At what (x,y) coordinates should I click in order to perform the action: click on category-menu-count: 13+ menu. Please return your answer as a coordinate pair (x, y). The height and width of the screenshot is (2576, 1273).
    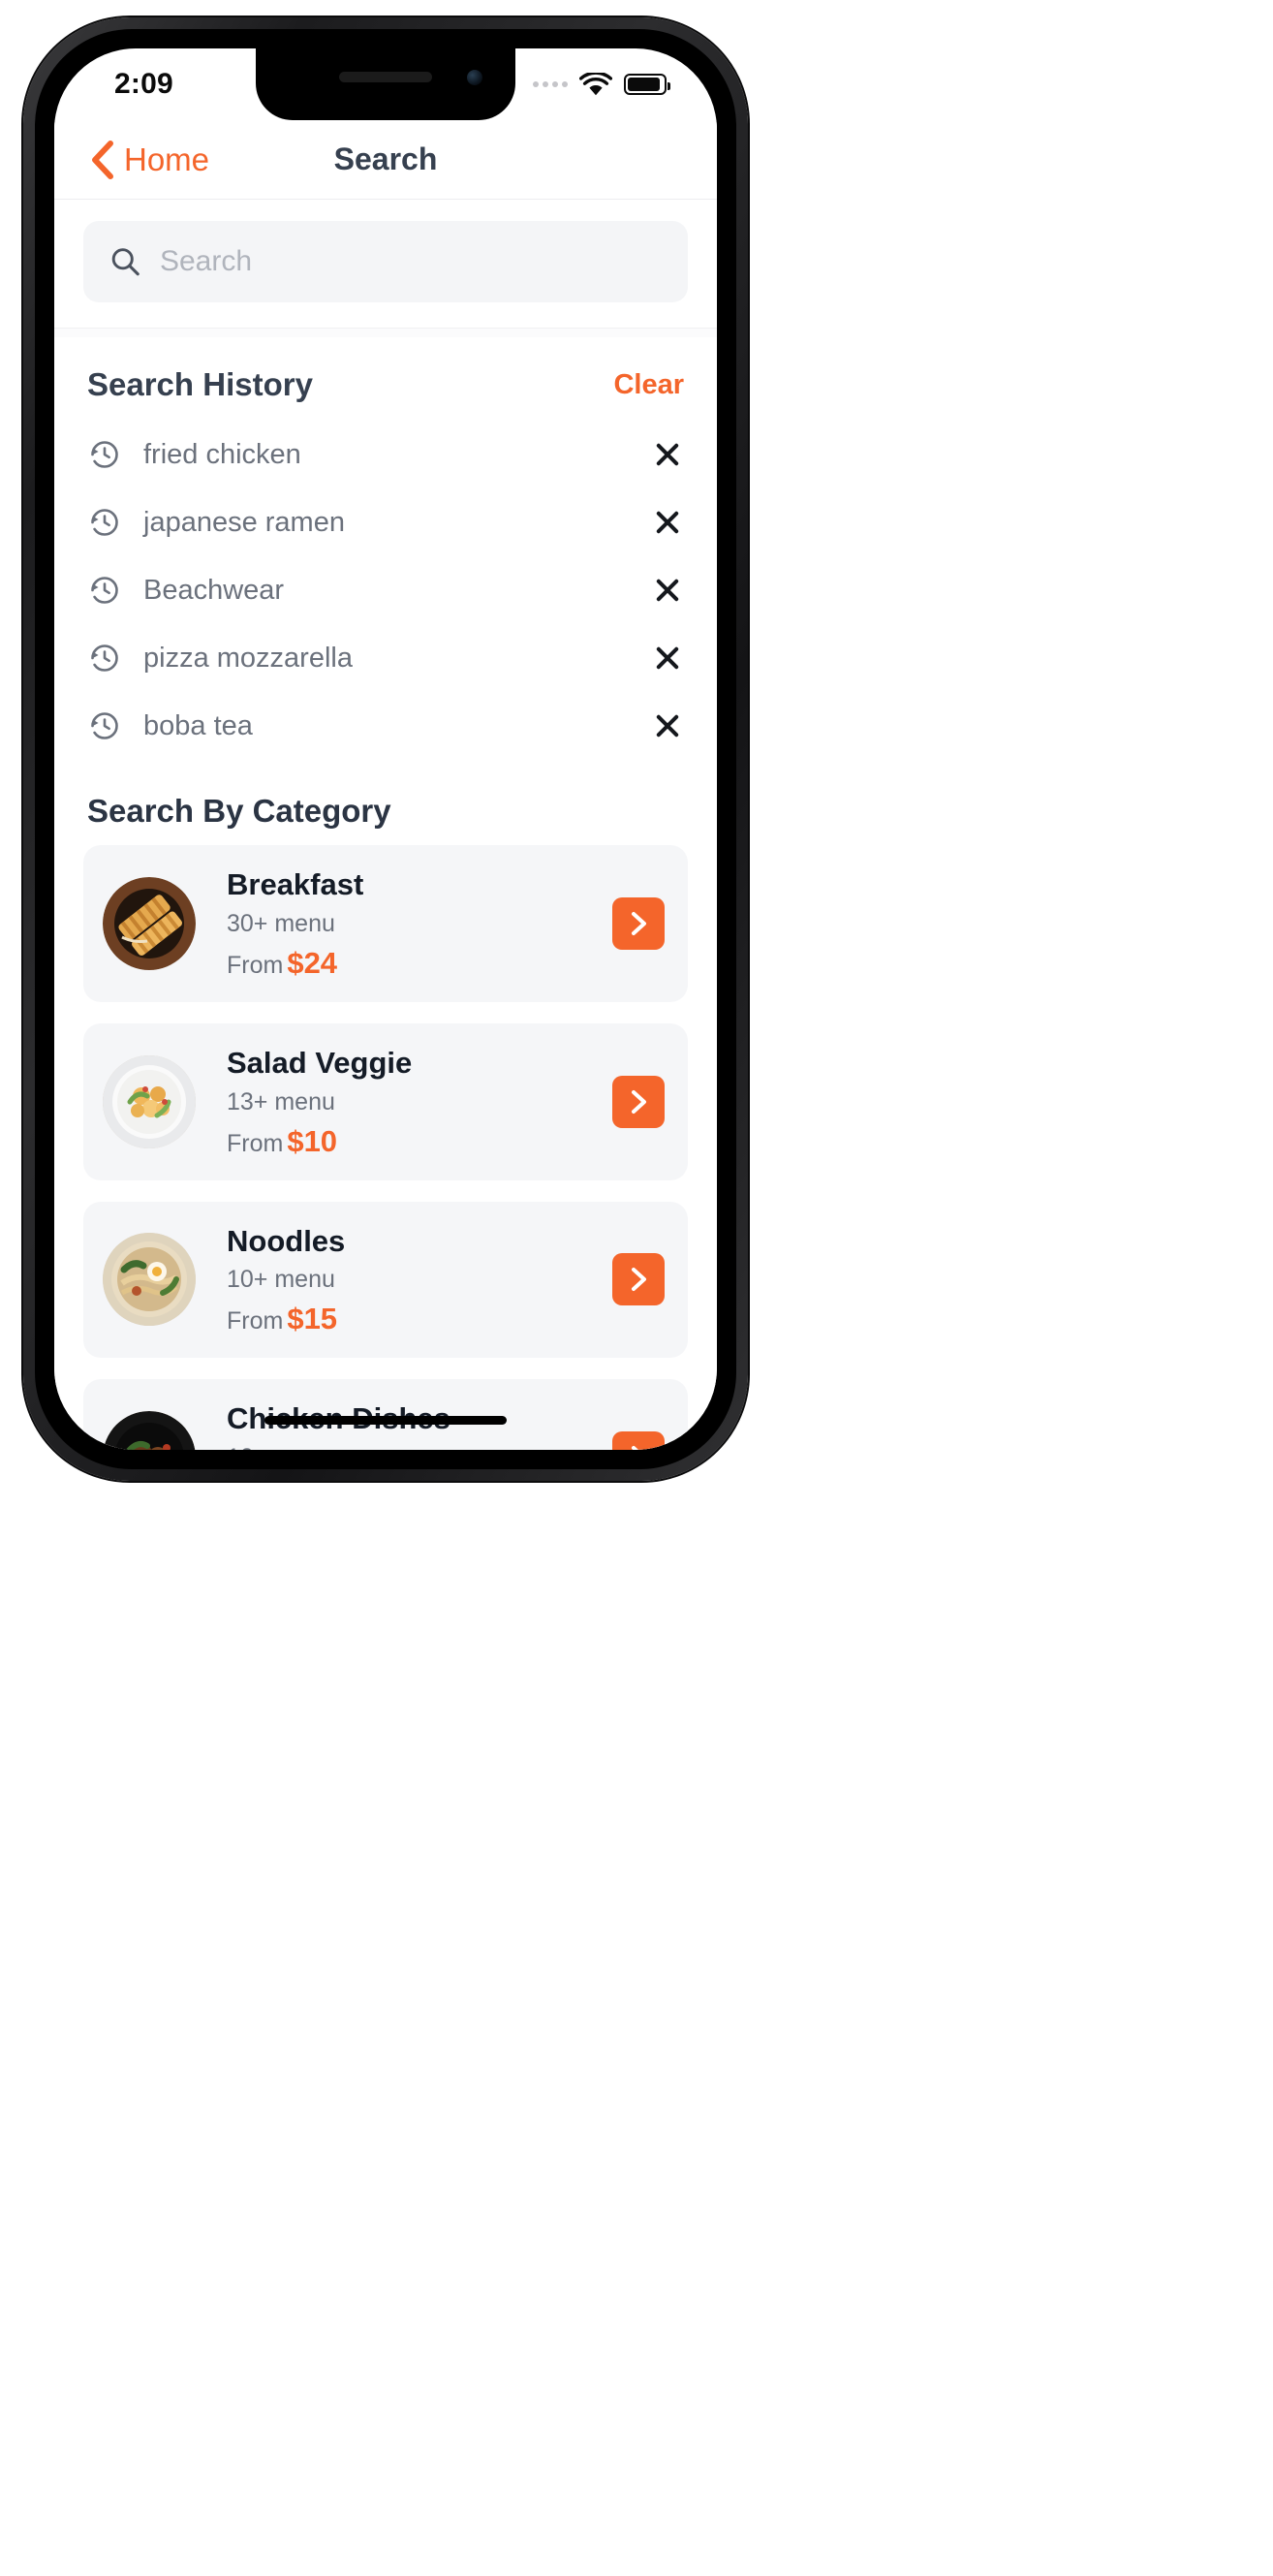
    Looking at the image, I should click on (281, 1101).